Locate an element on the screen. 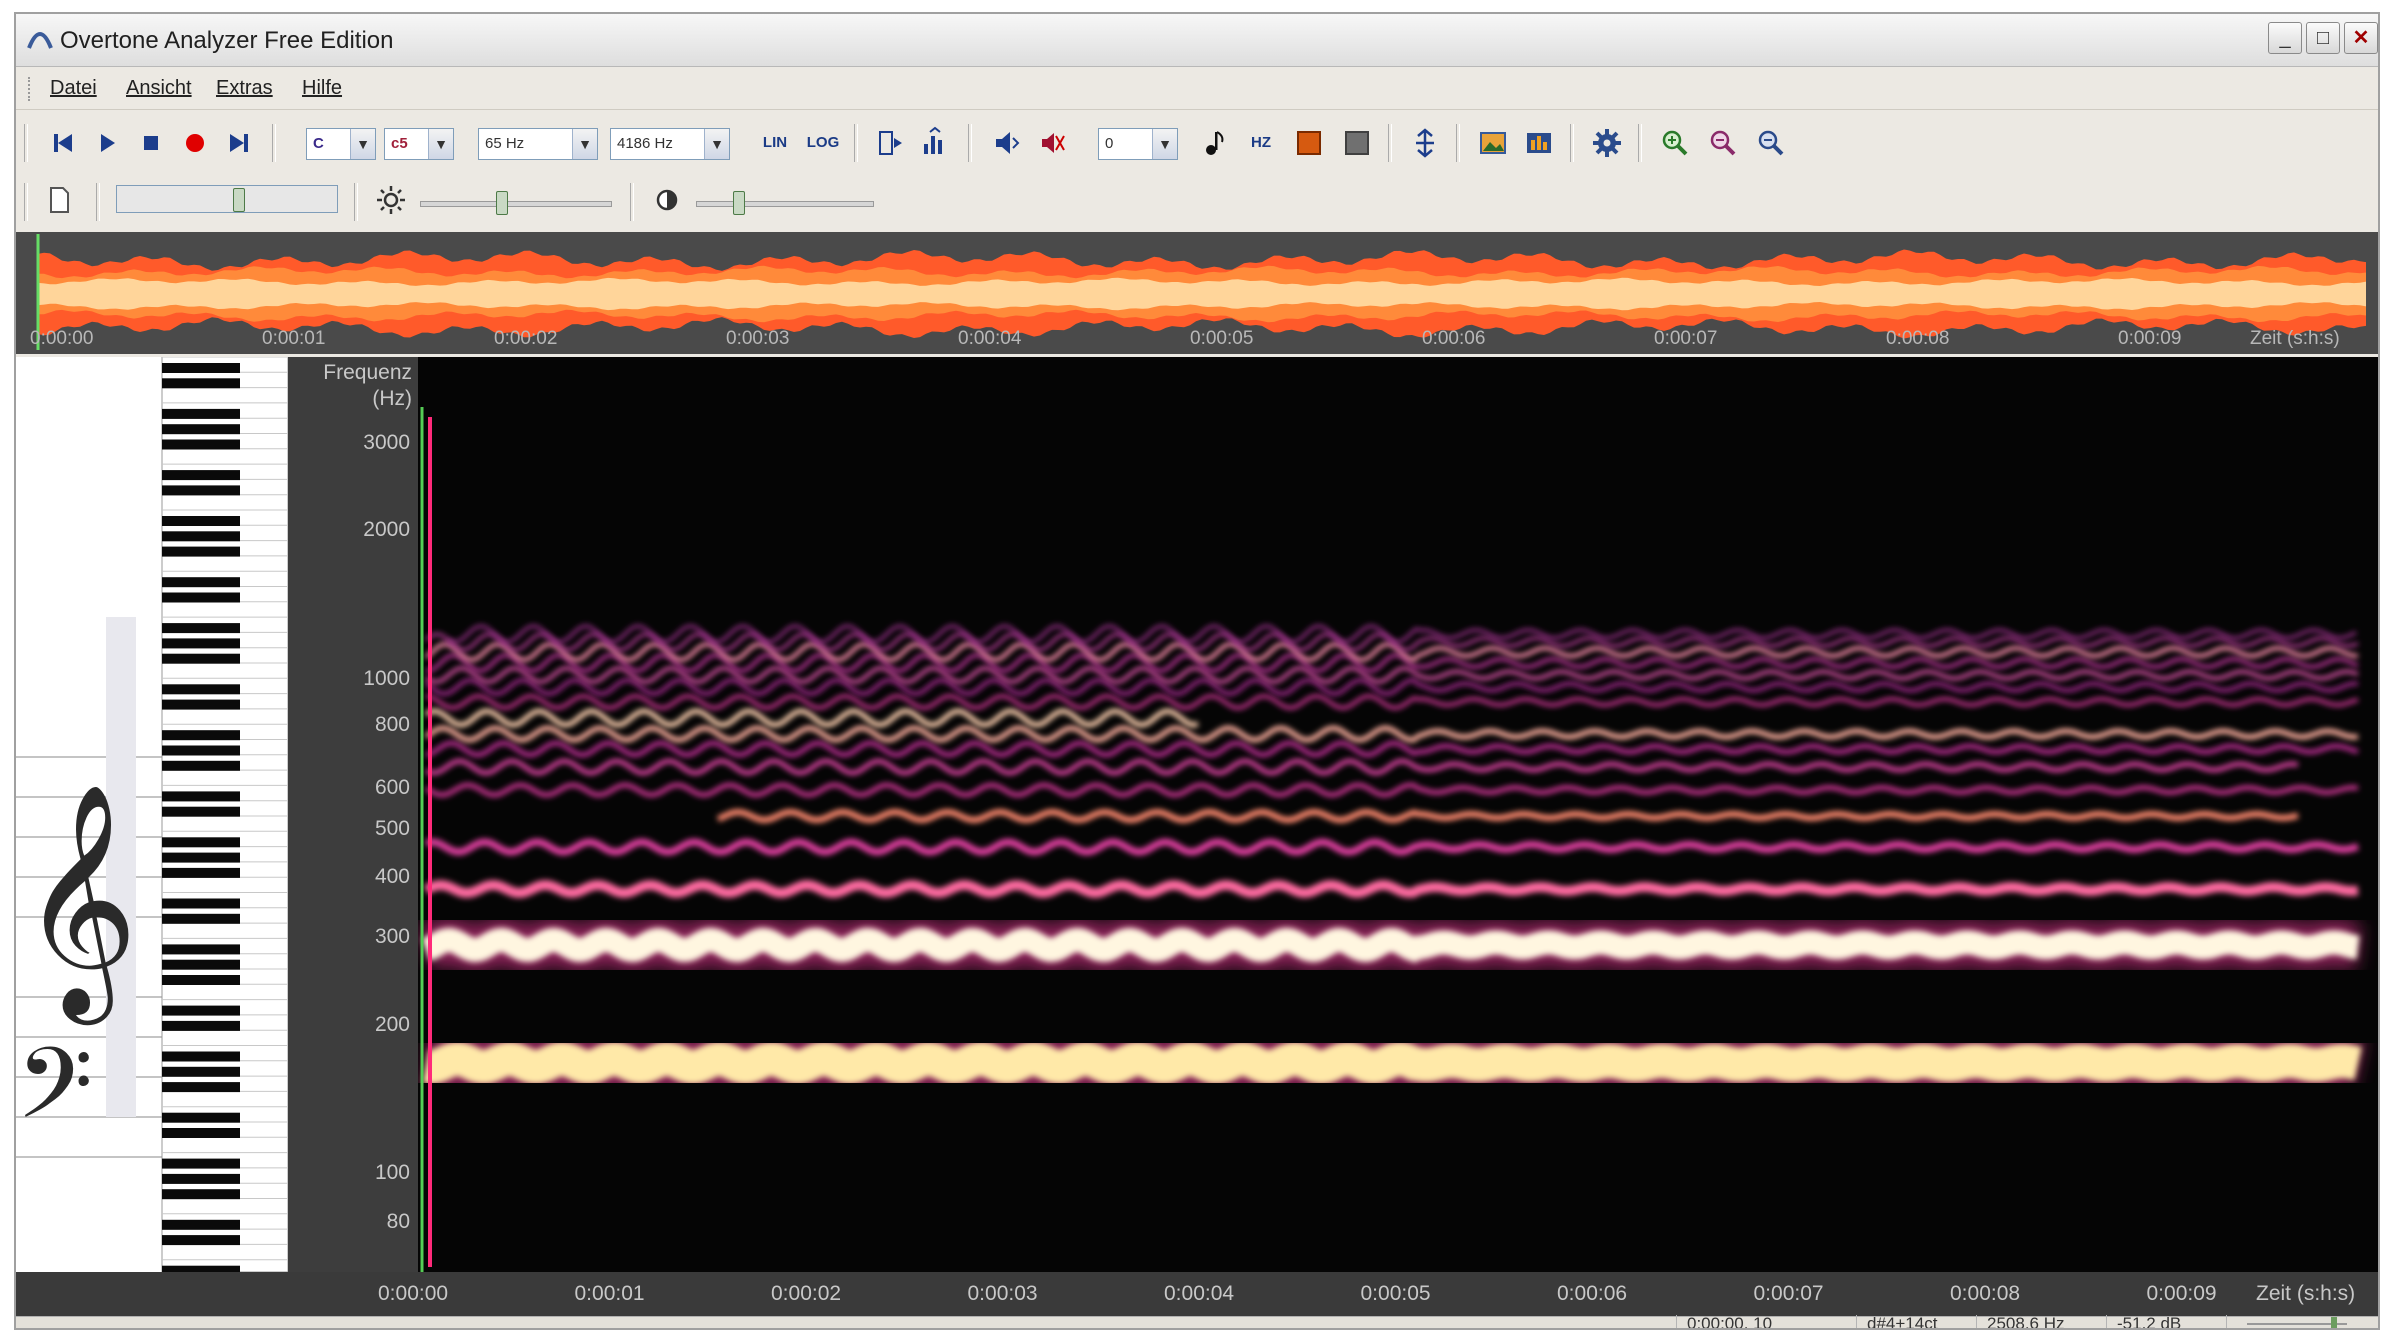  speaker-icon is located at coordinates (1007, 143).